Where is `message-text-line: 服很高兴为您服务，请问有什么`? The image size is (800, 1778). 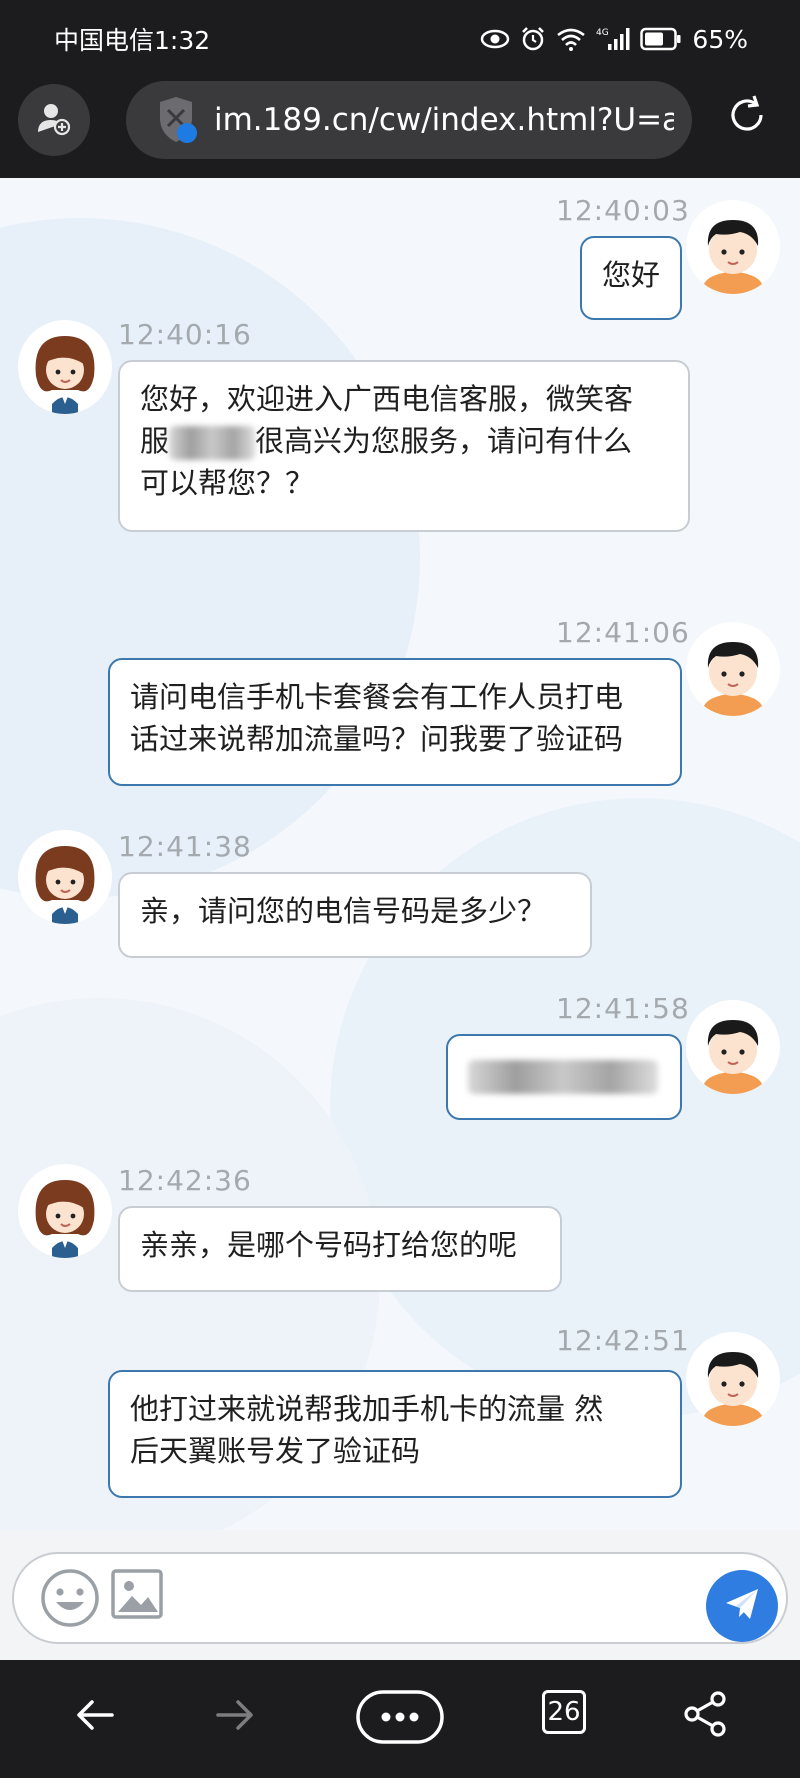
message-text-line: 服很高兴为您服务，请问有什么 is located at coordinates (386, 442).